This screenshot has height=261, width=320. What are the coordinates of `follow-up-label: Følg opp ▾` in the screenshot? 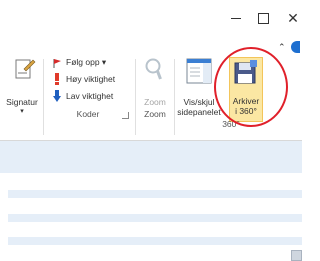 It's located at (86, 62).